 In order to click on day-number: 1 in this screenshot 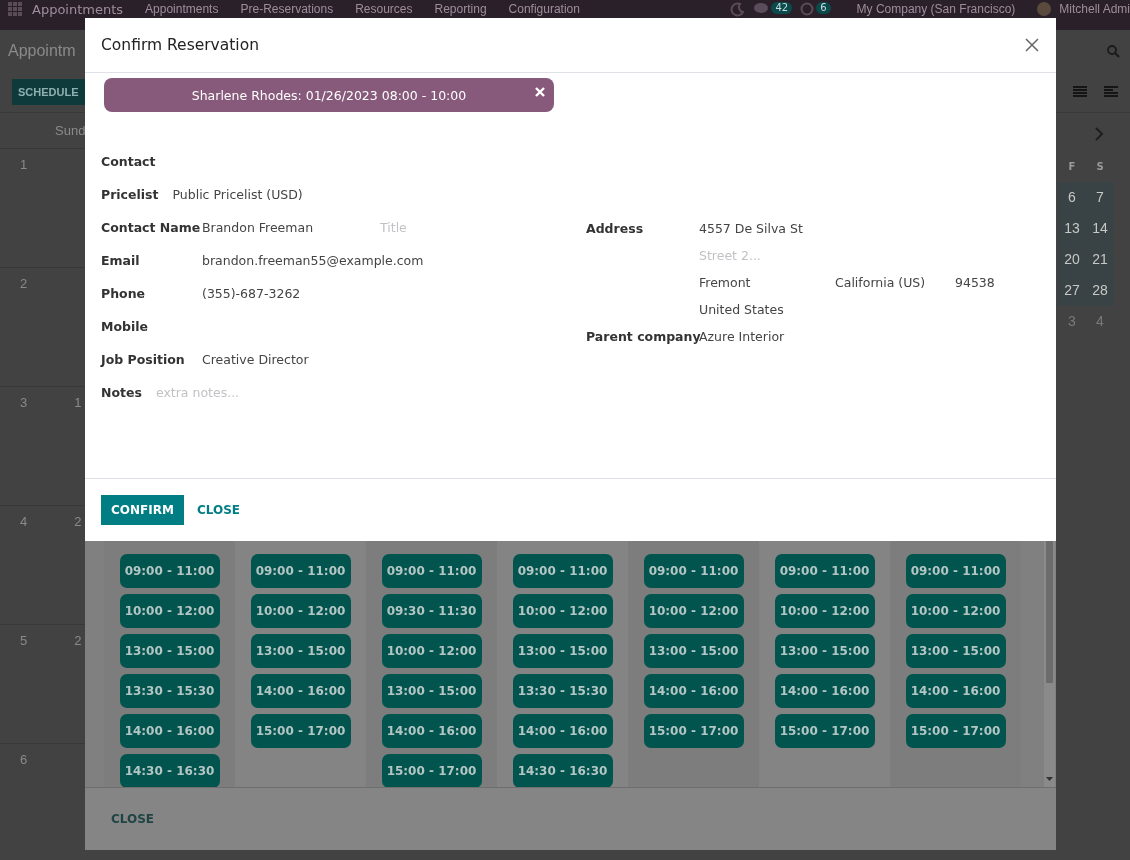, I will do `click(78, 403)`.